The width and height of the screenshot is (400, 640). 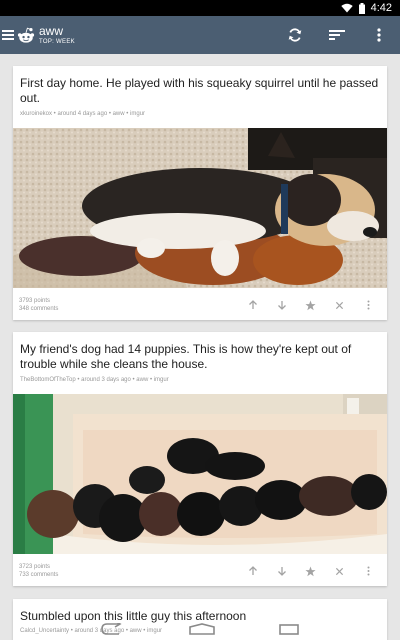 I want to click on post-points: 3793 points, so click(x=35, y=301).